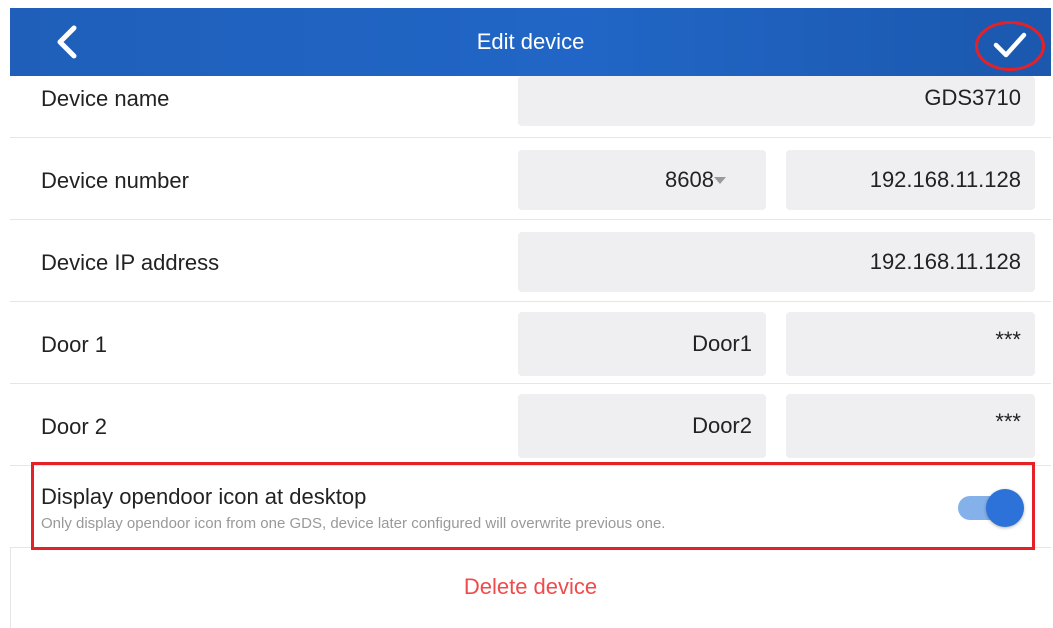  What do you see at coordinates (74, 344) in the screenshot?
I see `door1-label: Door 1` at bounding box center [74, 344].